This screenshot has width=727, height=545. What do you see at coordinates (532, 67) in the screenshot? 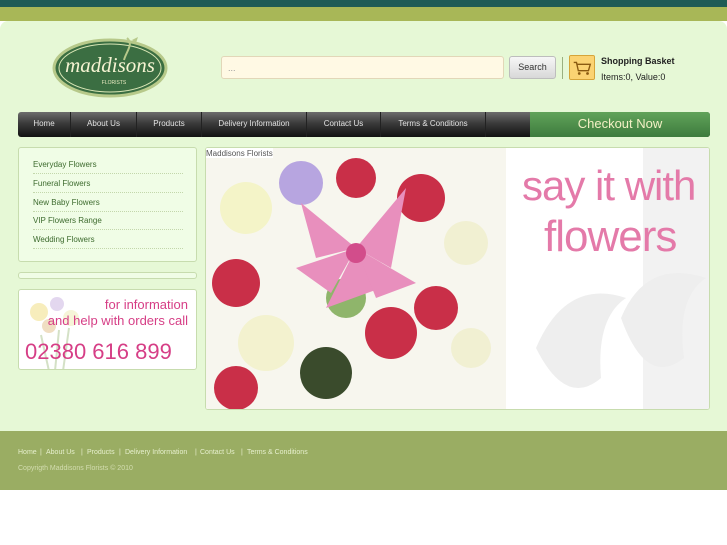
I see `search-button: Search` at bounding box center [532, 67].